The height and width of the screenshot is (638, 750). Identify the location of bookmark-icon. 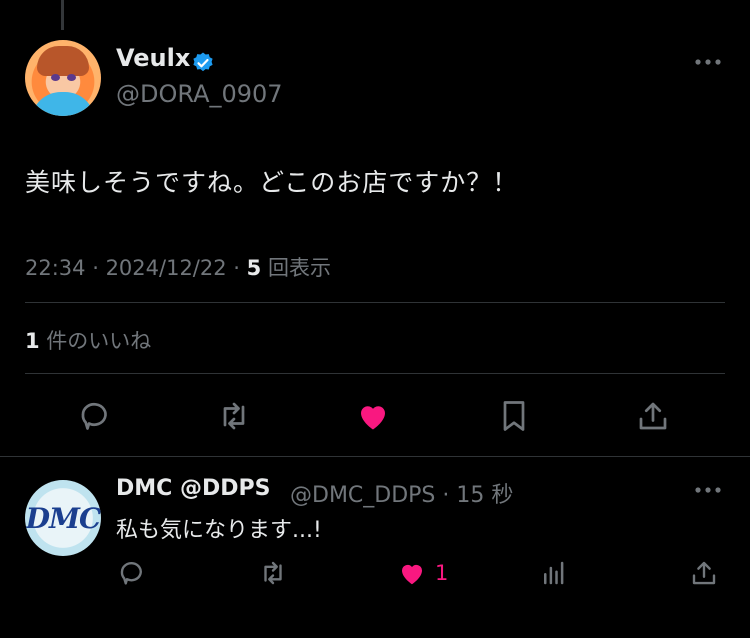
(514, 416).